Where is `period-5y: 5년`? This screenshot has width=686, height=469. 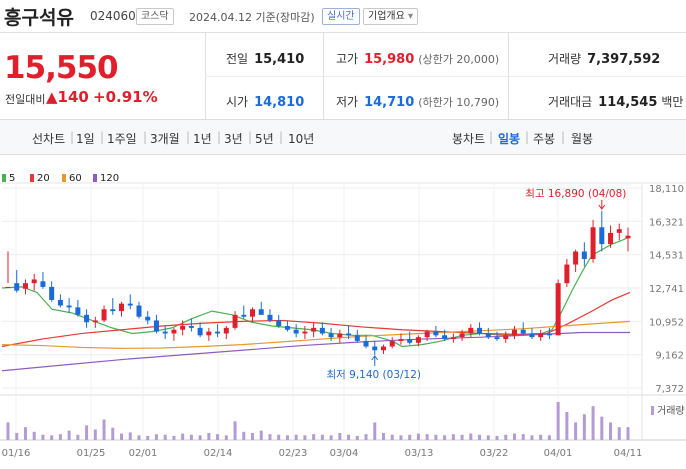 period-5y: 5년 is located at coordinates (264, 138).